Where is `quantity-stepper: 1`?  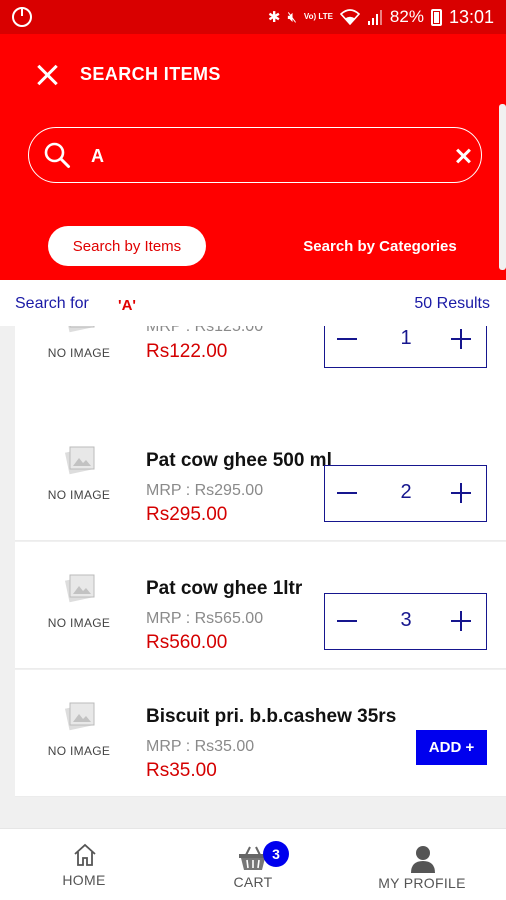
quantity-stepper: 1 is located at coordinates (405, 347).